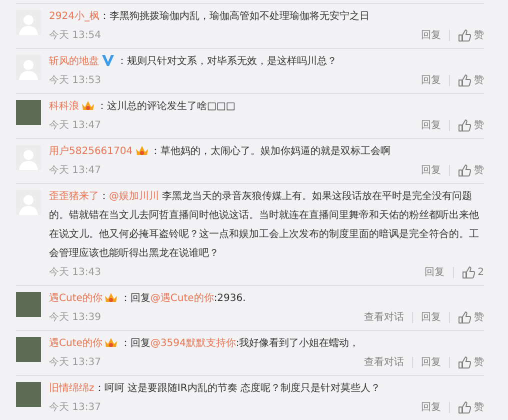  I want to click on username-link: 旧情绵绵z, so click(71, 388).